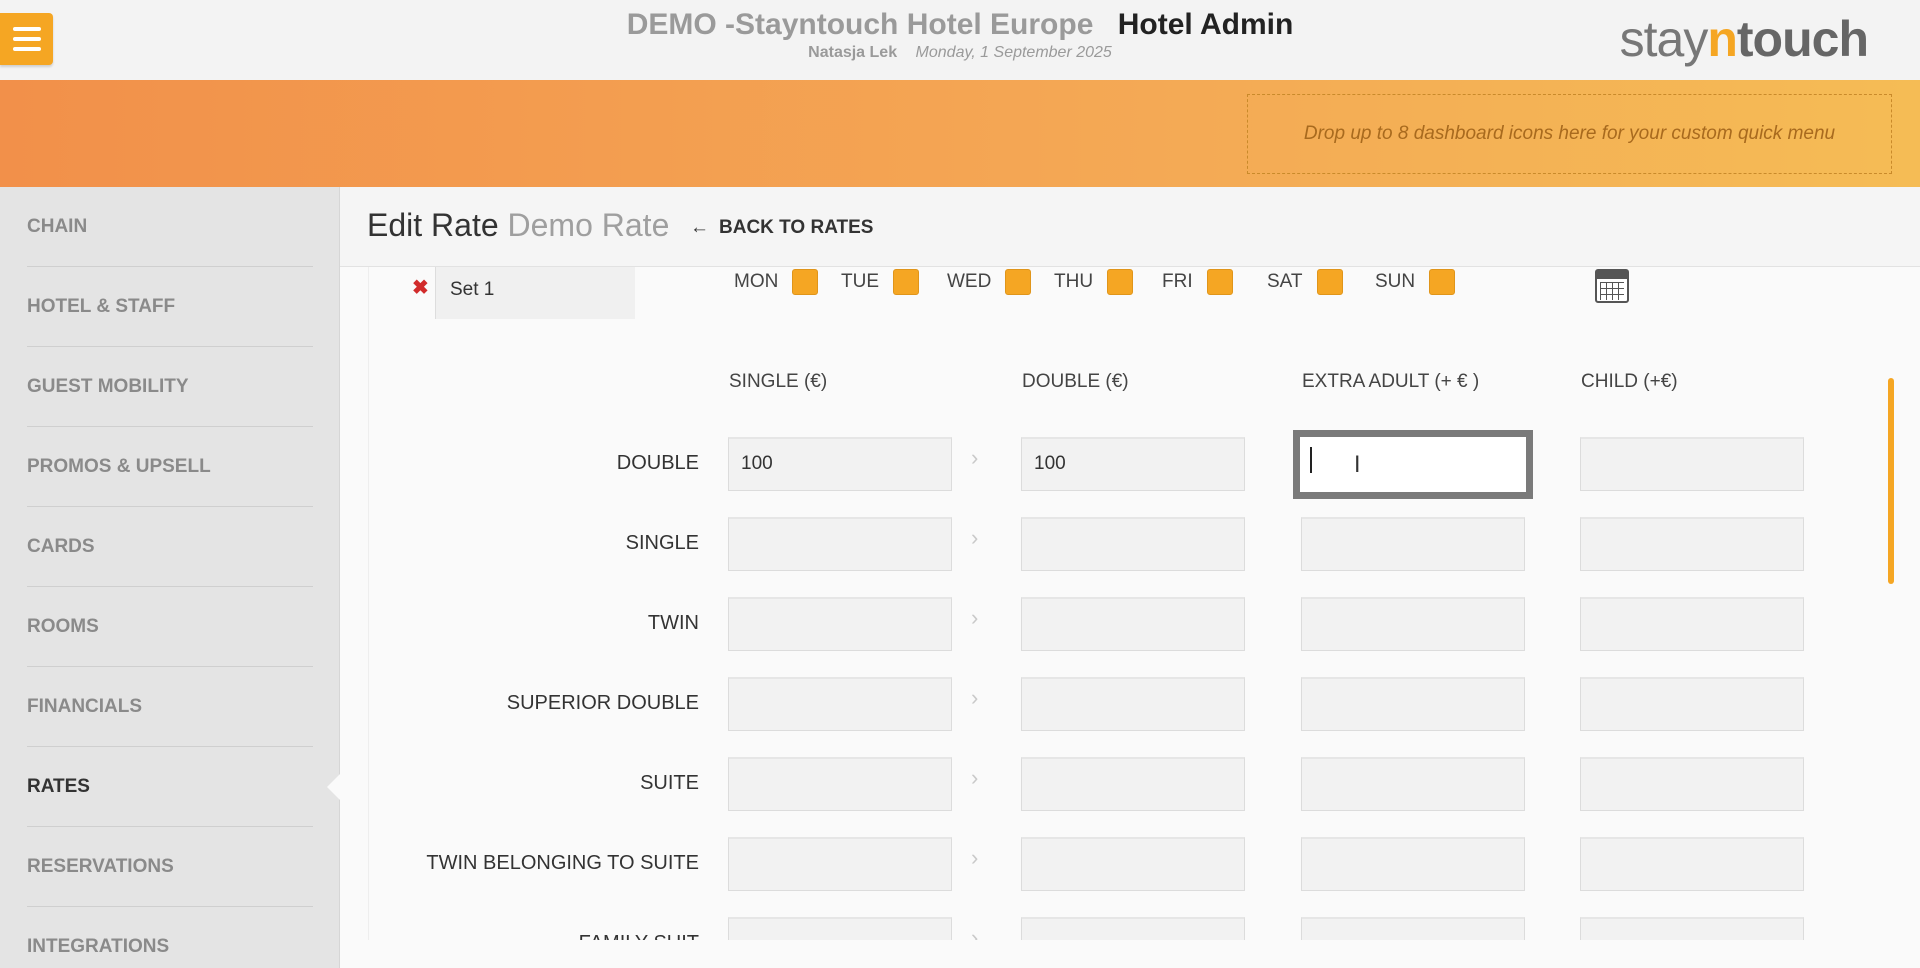 Image resolution: width=1920 pixels, height=968 pixels. What do you see at coordinates (602, 703) in the screenshot?
I see `room-type-label: SUPERIOR DOUBLE` at bounding box center [602, 703].